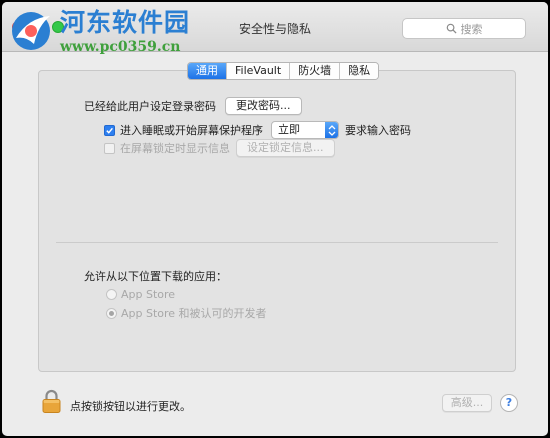 The width and height of the screenshot is (550, 438). Describe the element at coordinates (31, 31) in the screenshot. I see `watermark-logo-icon` at that location.